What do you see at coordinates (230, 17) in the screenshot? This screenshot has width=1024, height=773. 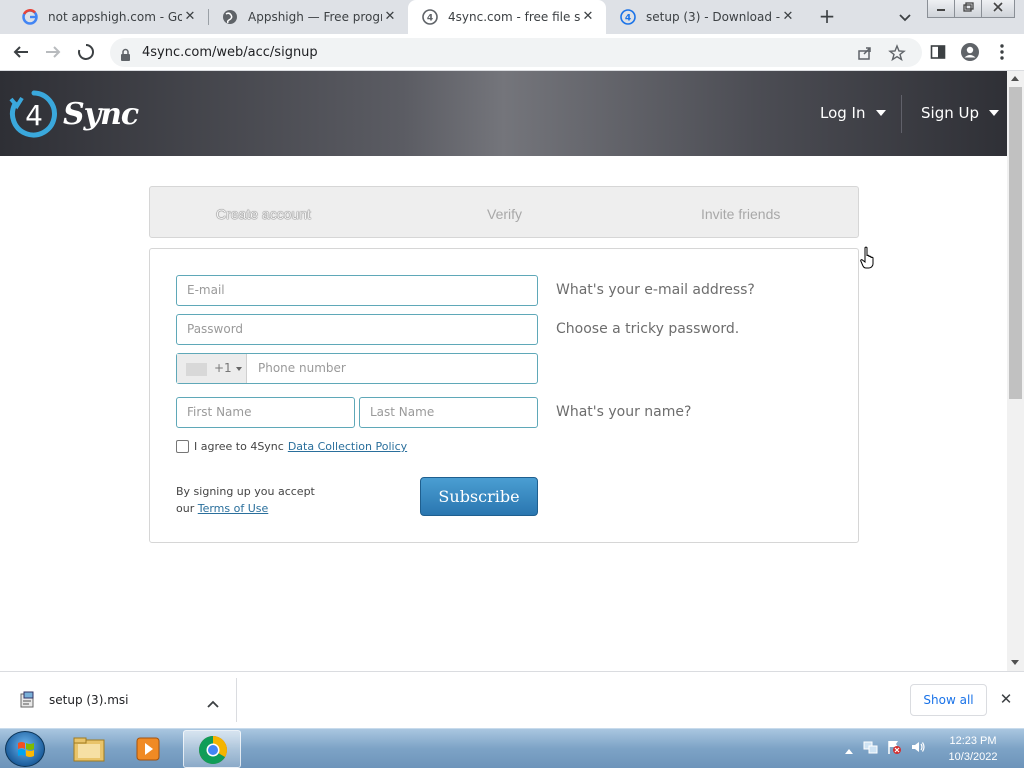 I see `globe-icon` at bounding box center [230, 17].